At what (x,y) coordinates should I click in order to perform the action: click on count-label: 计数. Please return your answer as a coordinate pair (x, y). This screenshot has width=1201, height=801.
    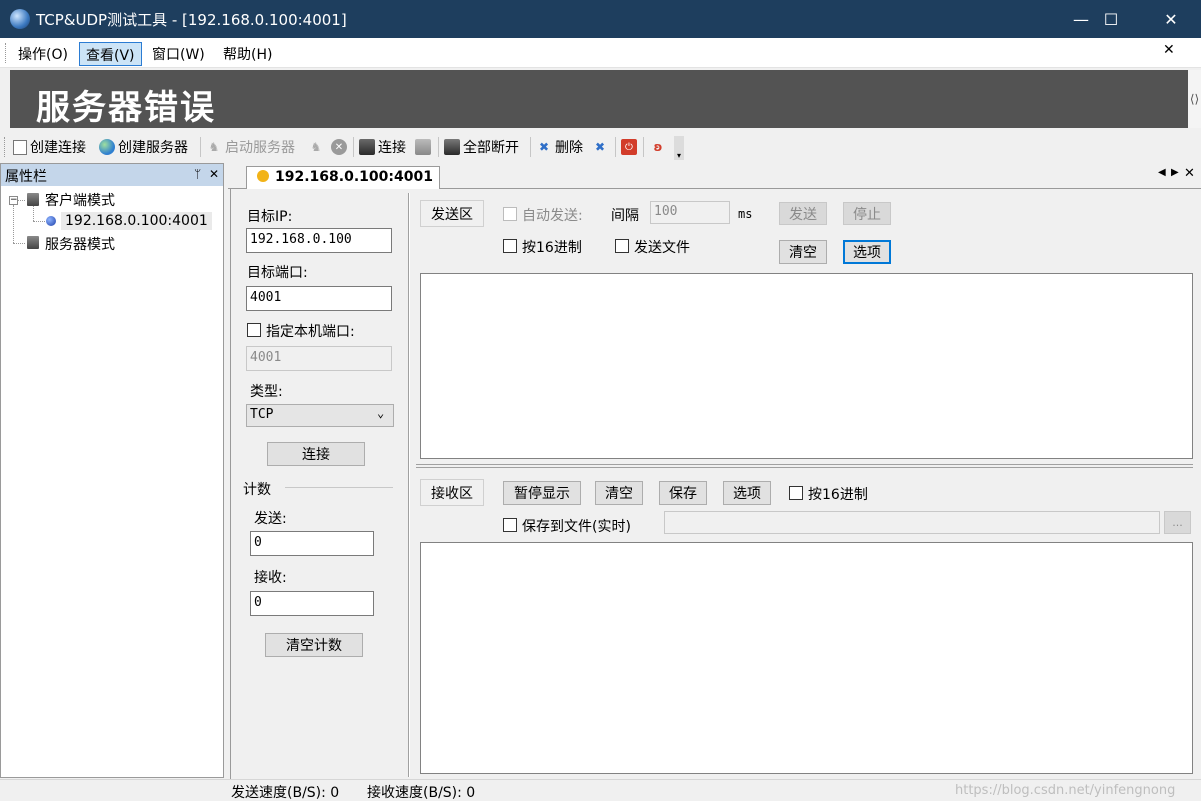
    Looking at the image, I should click on (257, 490).